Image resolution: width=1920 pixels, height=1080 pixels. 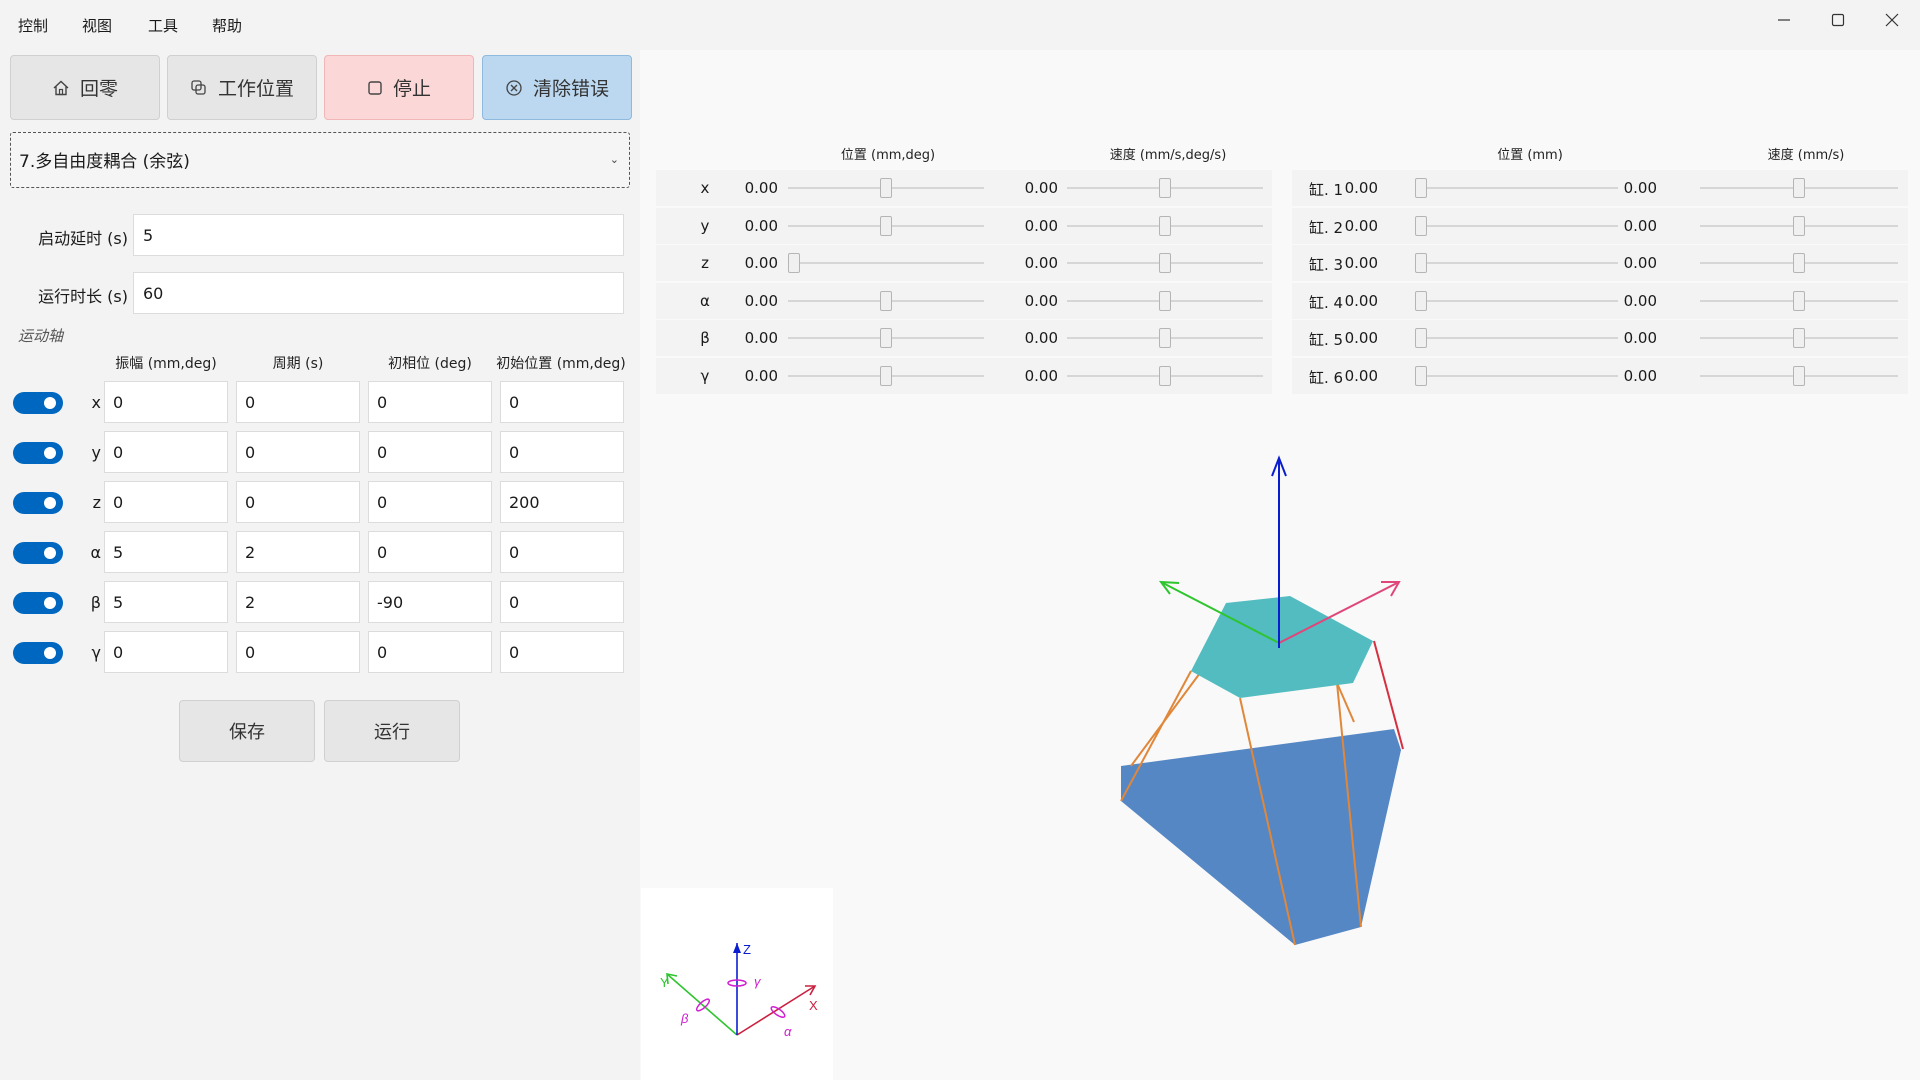 I want to click on clear-errors-button: 清除错误, so click(x=557, y=87).